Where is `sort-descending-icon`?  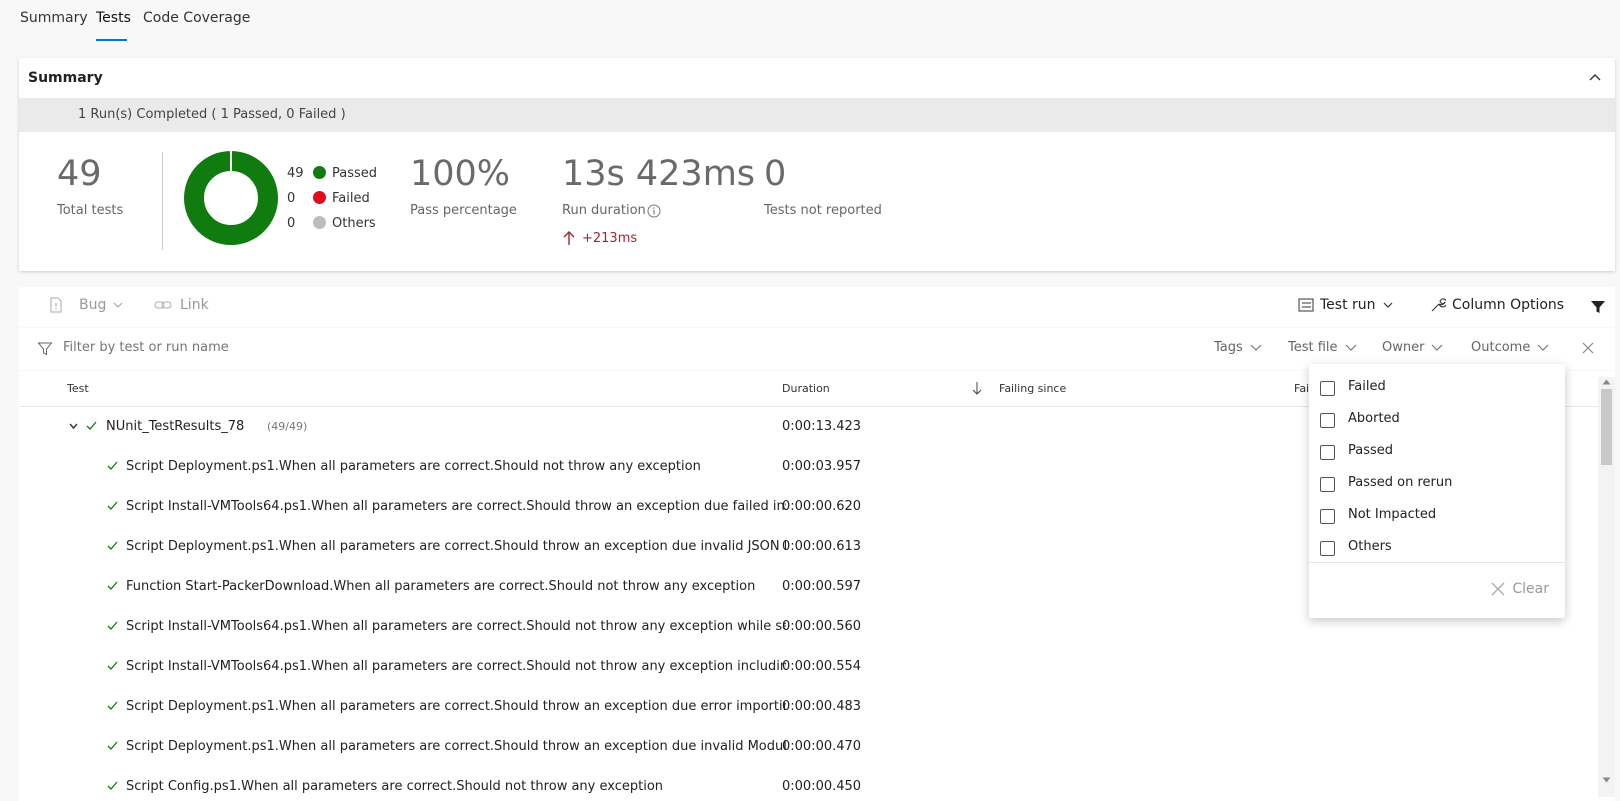
sort-descending-icon is located at coordinates (977, 388).